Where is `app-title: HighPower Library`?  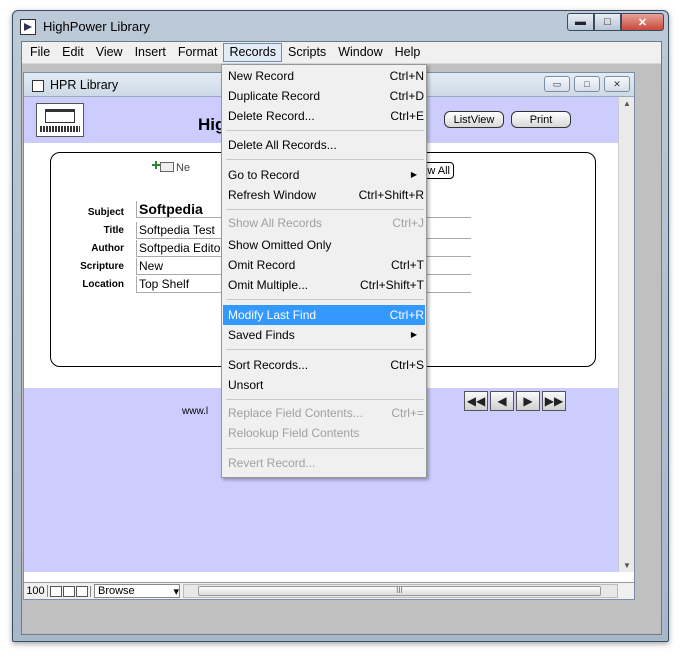
app-title: HighPower Library is located at coordinates (96, 26).